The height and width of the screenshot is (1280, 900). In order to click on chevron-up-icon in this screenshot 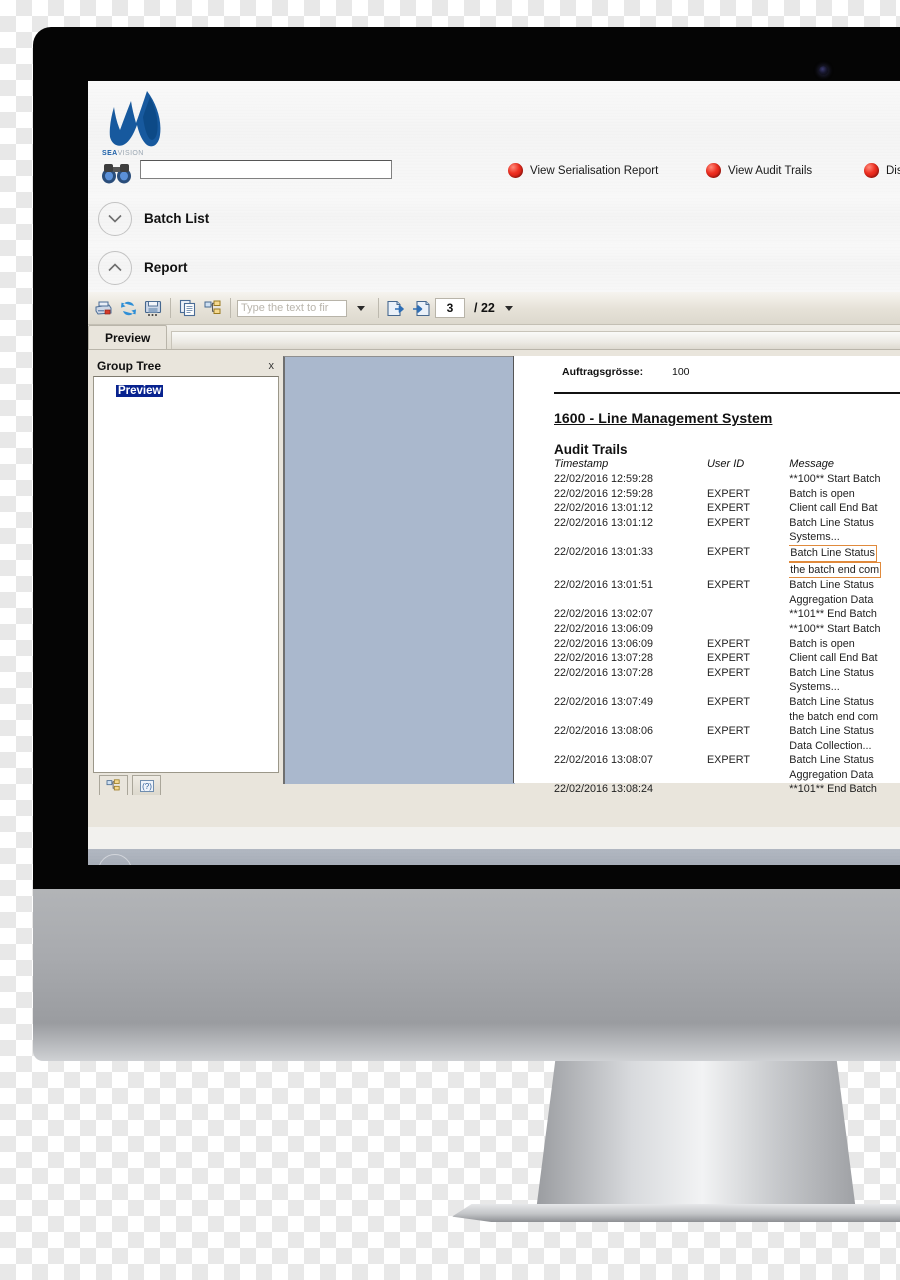, I will do `click(115, 267)`.